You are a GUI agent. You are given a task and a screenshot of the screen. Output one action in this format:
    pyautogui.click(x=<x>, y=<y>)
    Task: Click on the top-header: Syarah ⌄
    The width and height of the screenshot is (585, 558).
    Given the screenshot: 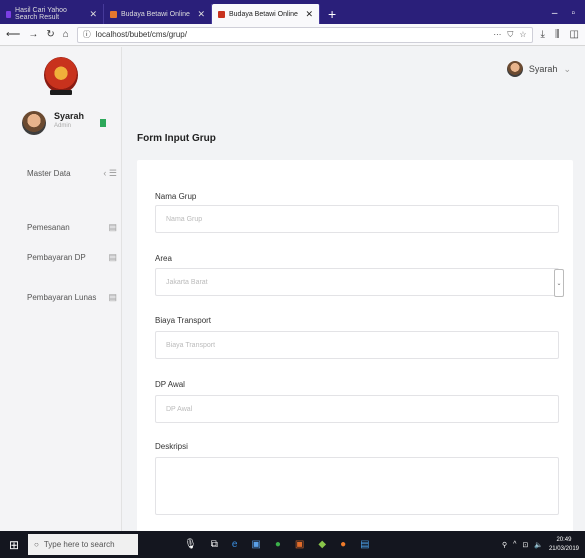 What is the action you would take?
    pyautogui.click(x=353, y=78)
    